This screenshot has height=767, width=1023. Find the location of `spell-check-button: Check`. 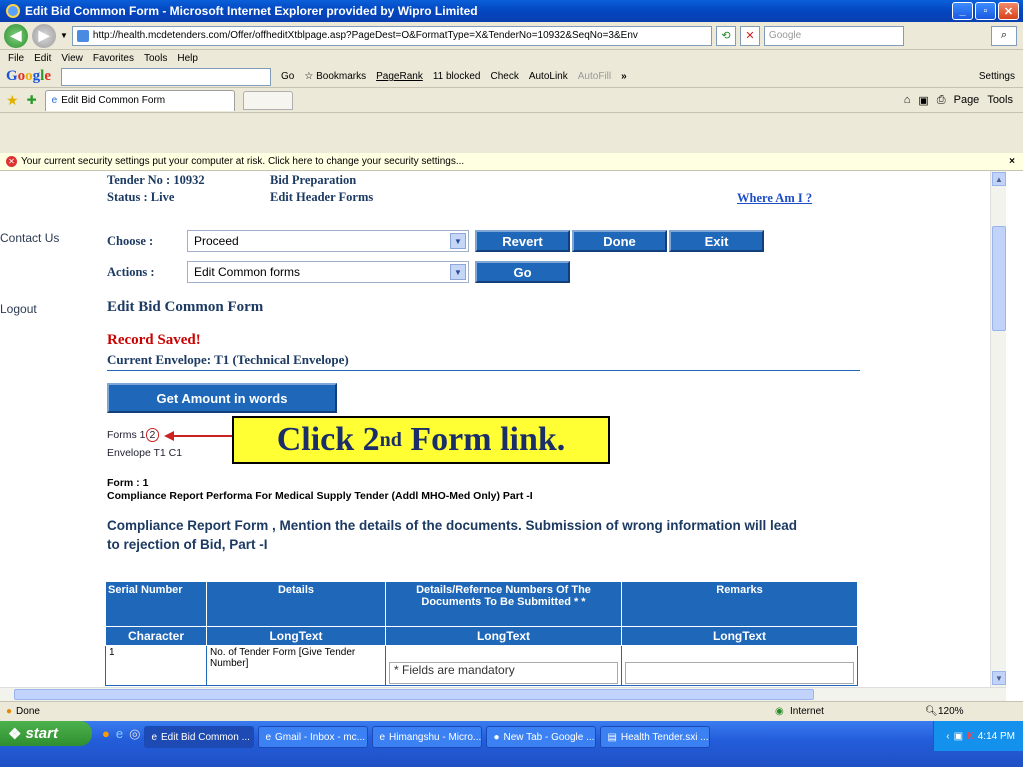

spell-check-button: Check is located at coordinates (504, 76).